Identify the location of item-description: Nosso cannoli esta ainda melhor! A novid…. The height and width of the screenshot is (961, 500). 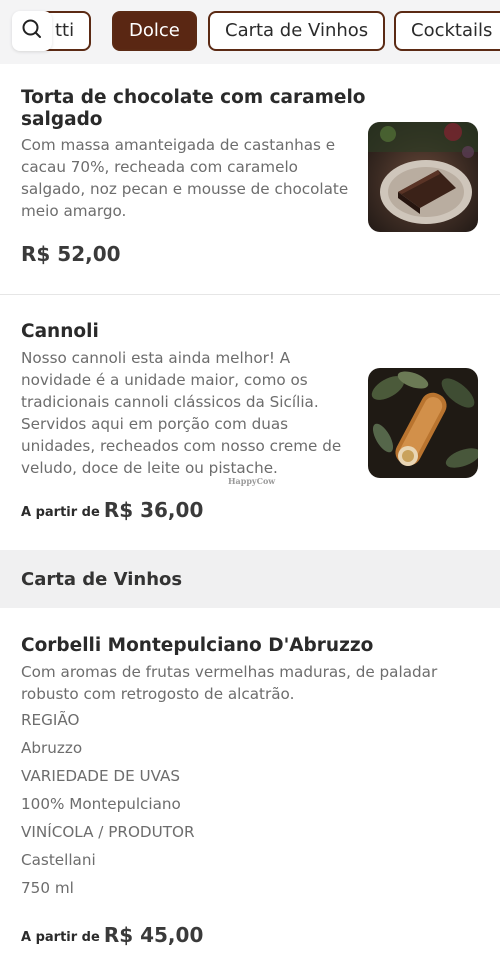
(181, 413).